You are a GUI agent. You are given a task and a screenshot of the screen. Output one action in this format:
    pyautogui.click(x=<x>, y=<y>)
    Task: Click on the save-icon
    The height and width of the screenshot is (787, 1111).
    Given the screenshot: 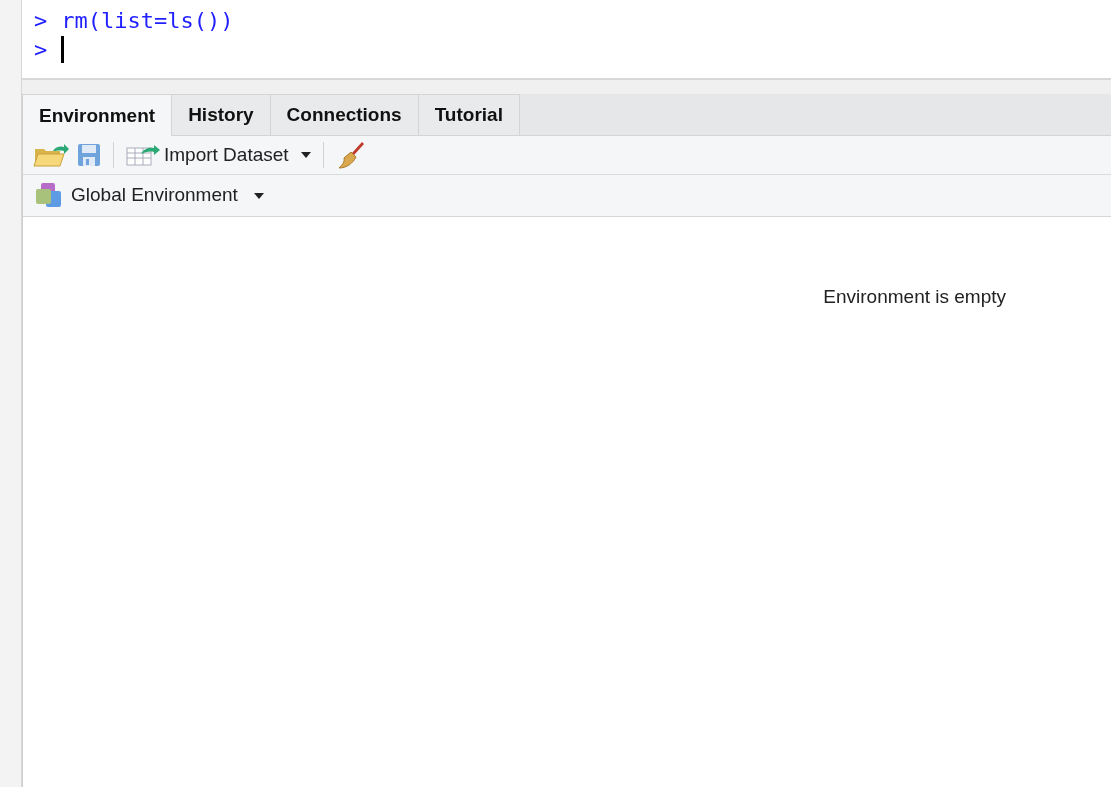 What is the action you would take?
    pyautogui.click(x=89, y=155)
    